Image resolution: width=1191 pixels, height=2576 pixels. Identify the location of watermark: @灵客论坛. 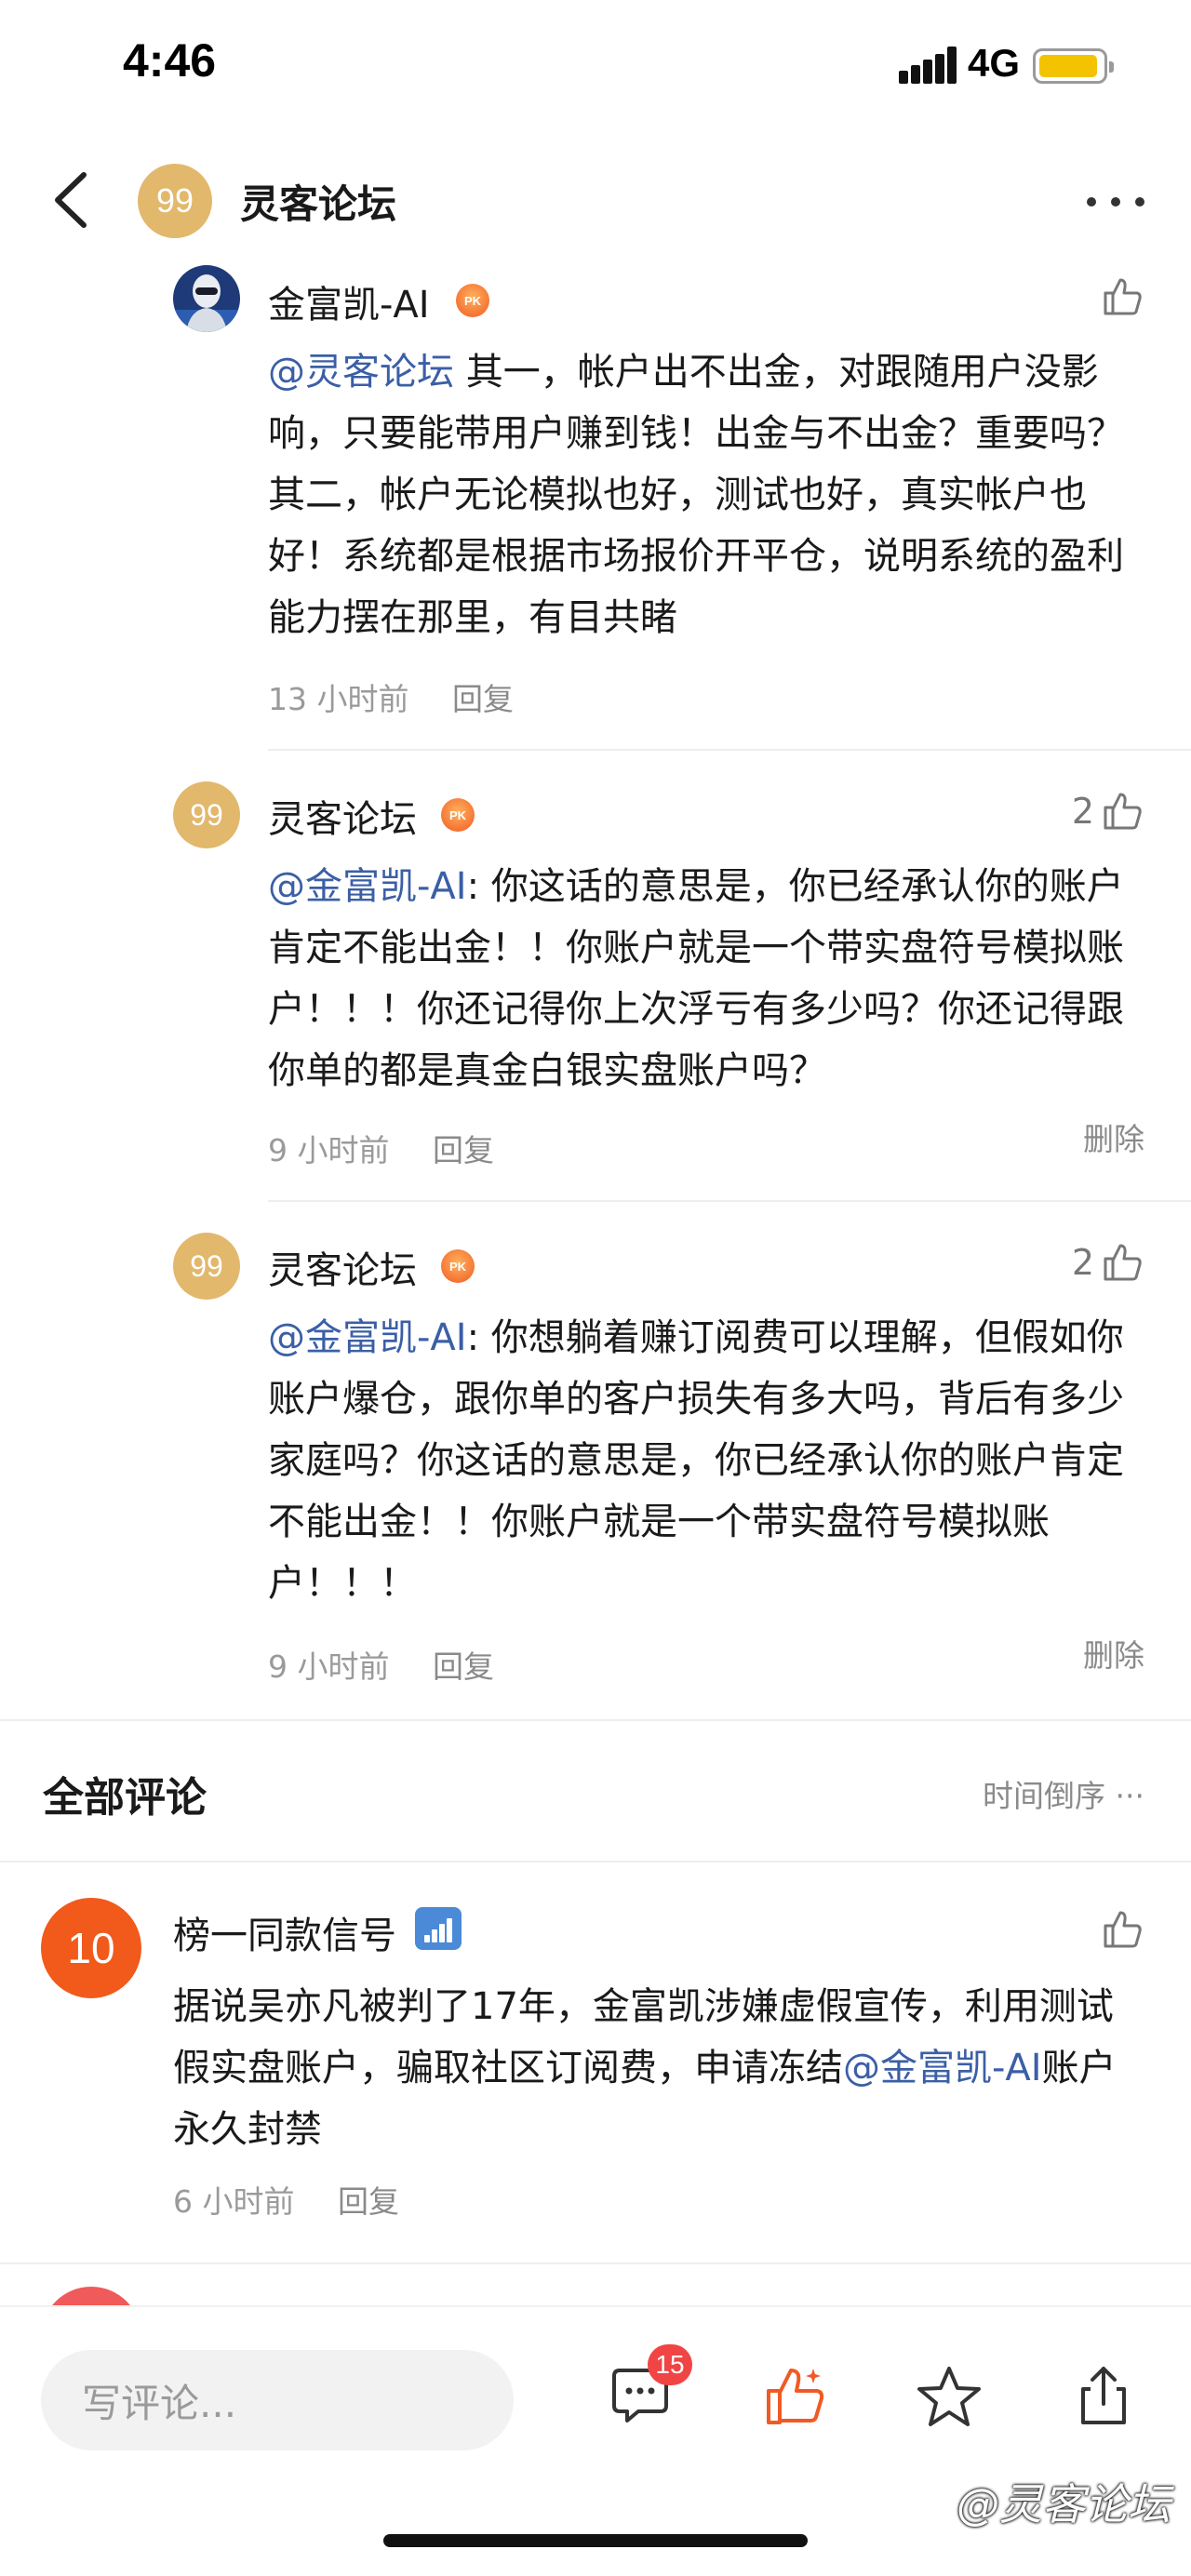
(1064, 2504).